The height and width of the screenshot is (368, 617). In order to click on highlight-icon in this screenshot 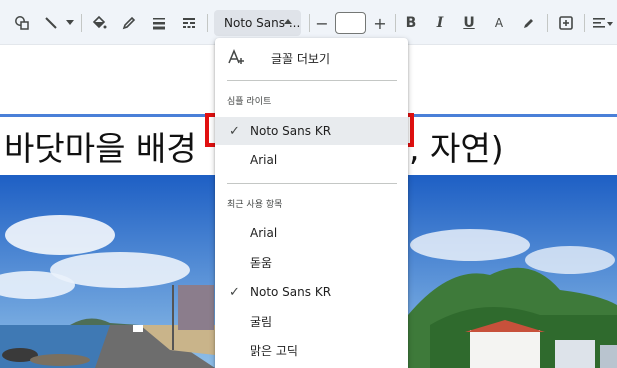, I will do `click(529, 23)`.